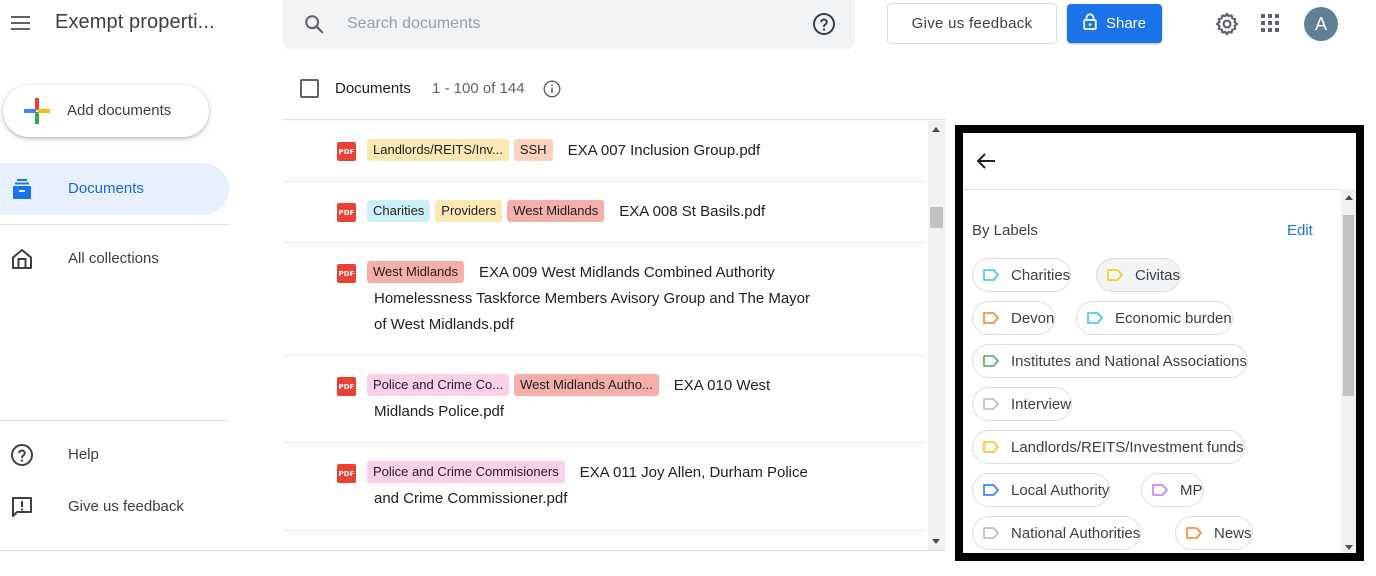  I want to click on sidebar-item-all-collections: All collections, so click(114, 259).